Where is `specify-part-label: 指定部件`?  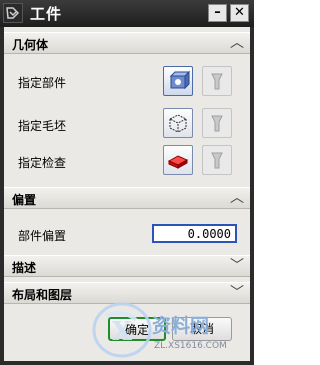
specify-part-label: 指定部件 is located at coordinates (42, 83).